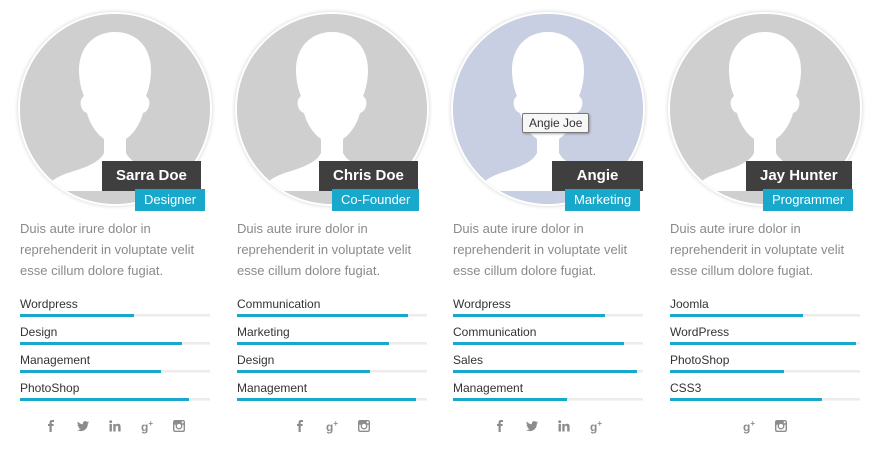 The height and width of the screenshot is (459, 892). Describe the element at coordinates (686, 388) in the screenshot. I see `skill-label: CSS3` at that location.